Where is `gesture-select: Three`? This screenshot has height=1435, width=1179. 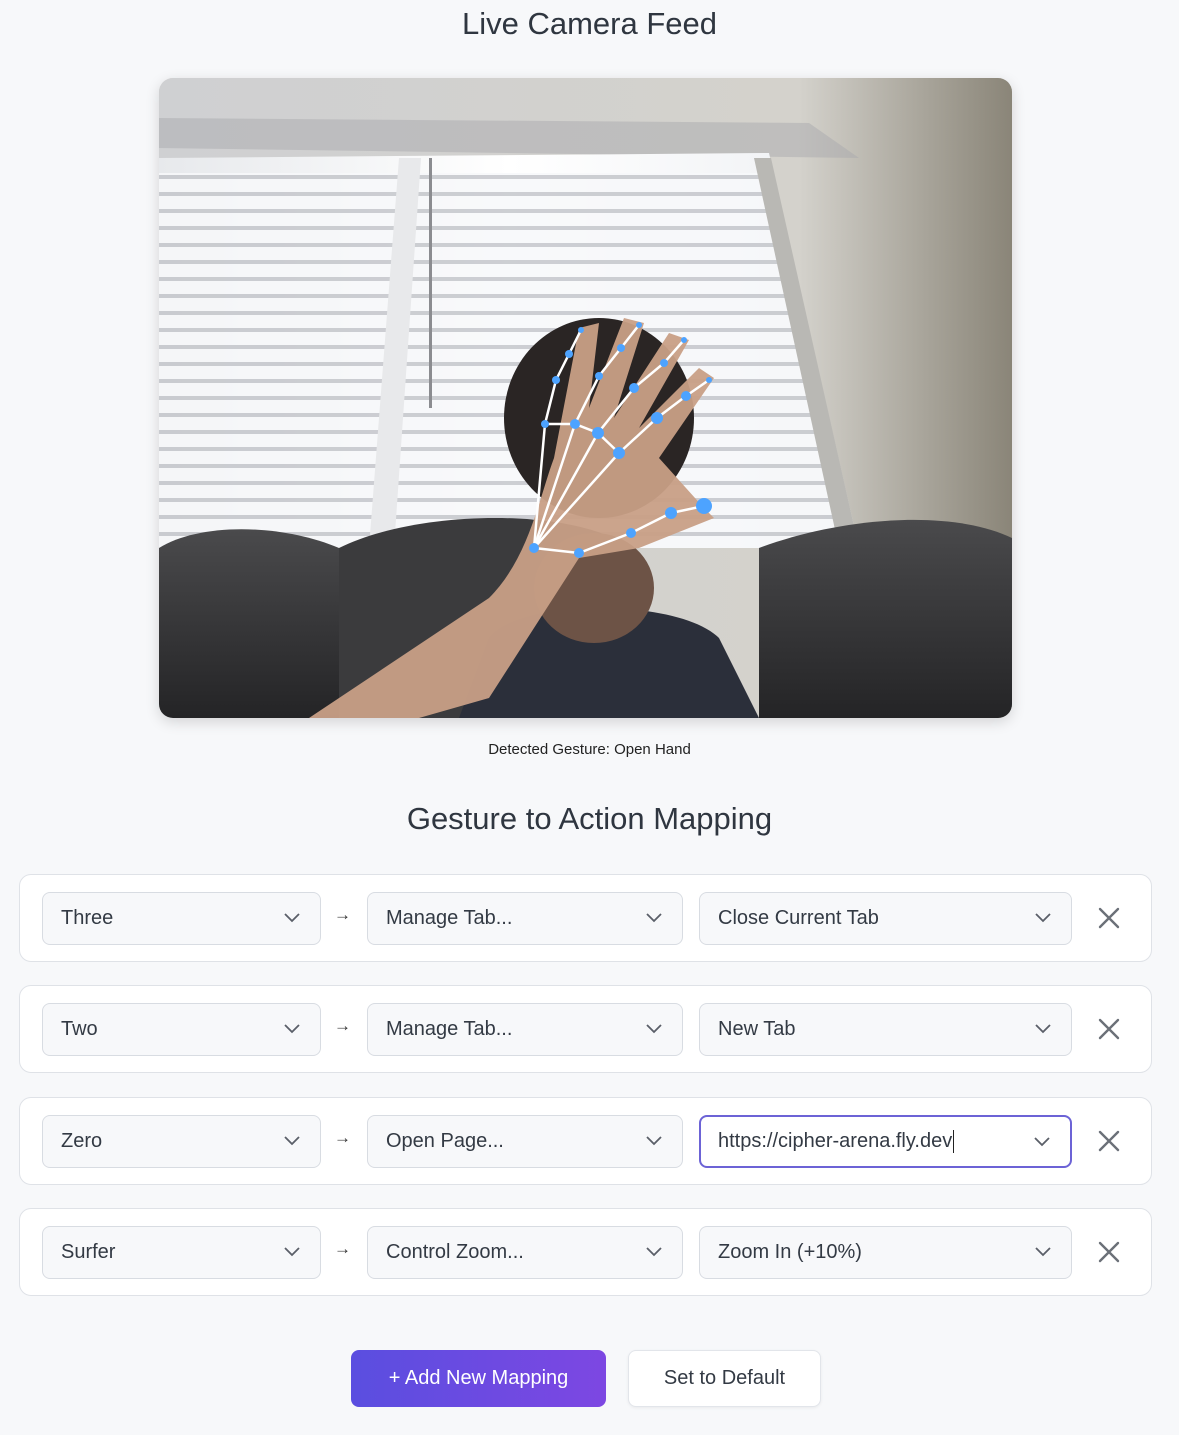
gesture-select: Three is located at coordinates (181, 918).